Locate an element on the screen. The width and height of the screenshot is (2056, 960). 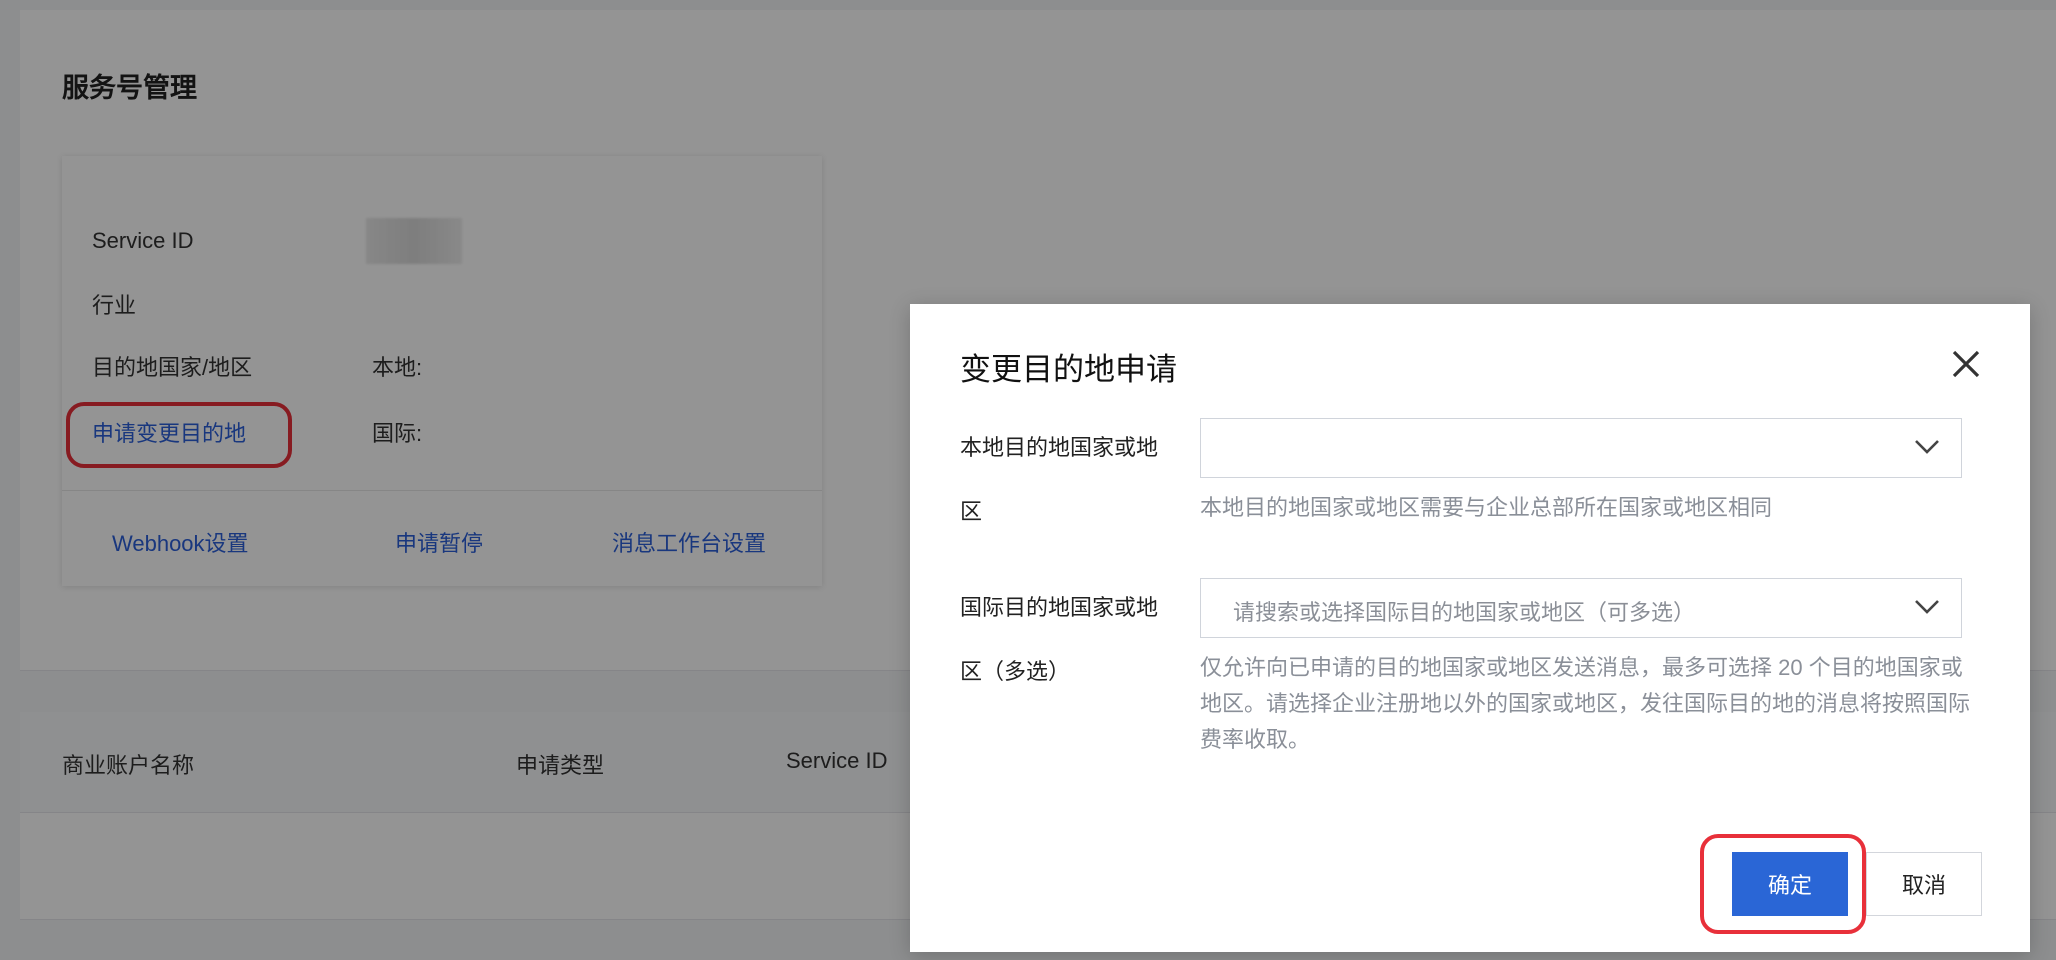
intl-destination-placeholder: 请搜索或选择国际目的地国家或地区（可多选） is located at coordinates (1464, 612).